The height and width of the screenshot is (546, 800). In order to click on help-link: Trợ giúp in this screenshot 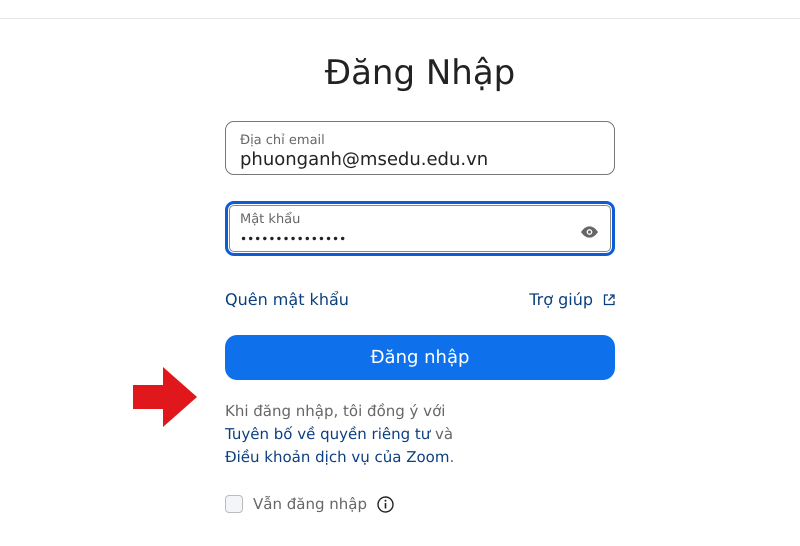, I will do `click(572, 299)`.